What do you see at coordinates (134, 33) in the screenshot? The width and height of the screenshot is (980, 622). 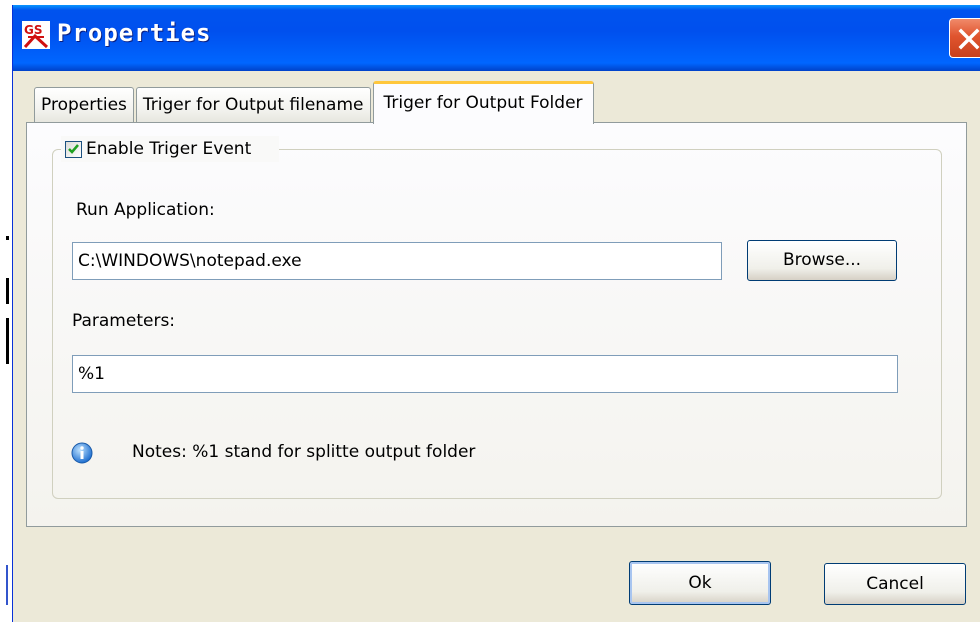 I see `window-title: Properties` at bounding box center [134, 33].